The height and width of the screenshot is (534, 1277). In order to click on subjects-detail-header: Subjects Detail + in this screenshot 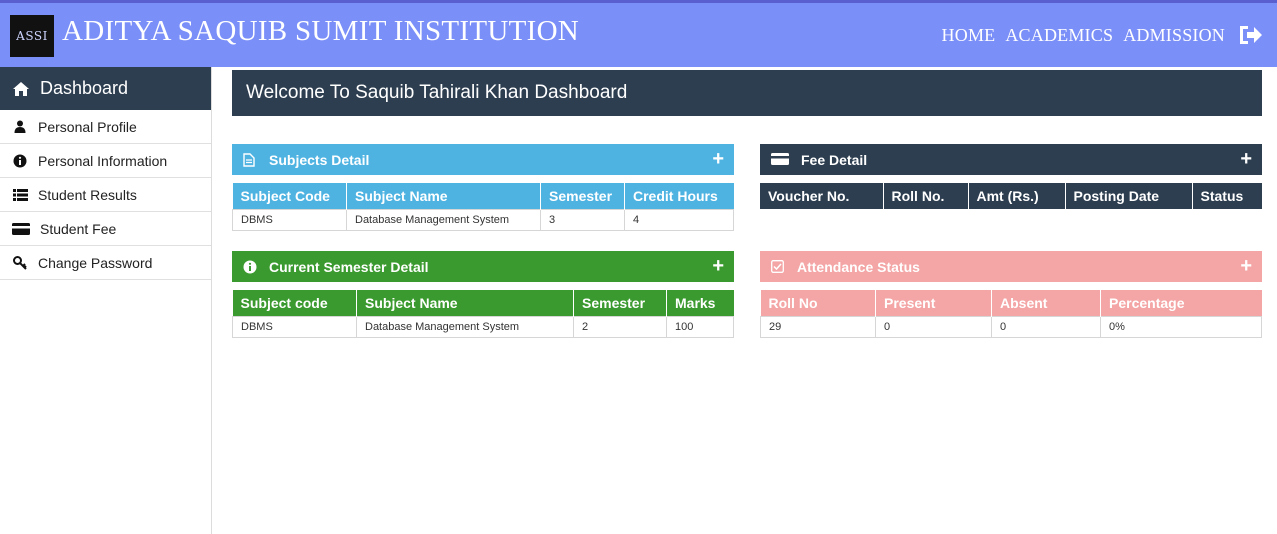, I will do `click(483, 159)`.